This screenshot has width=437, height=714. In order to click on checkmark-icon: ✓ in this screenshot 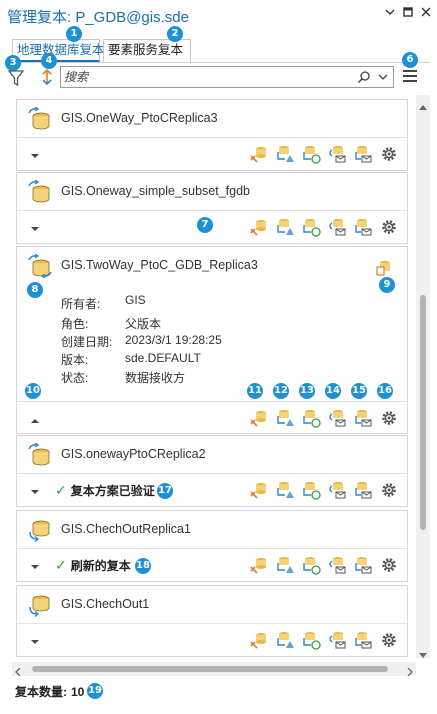, I will do `click(61, 565)`.